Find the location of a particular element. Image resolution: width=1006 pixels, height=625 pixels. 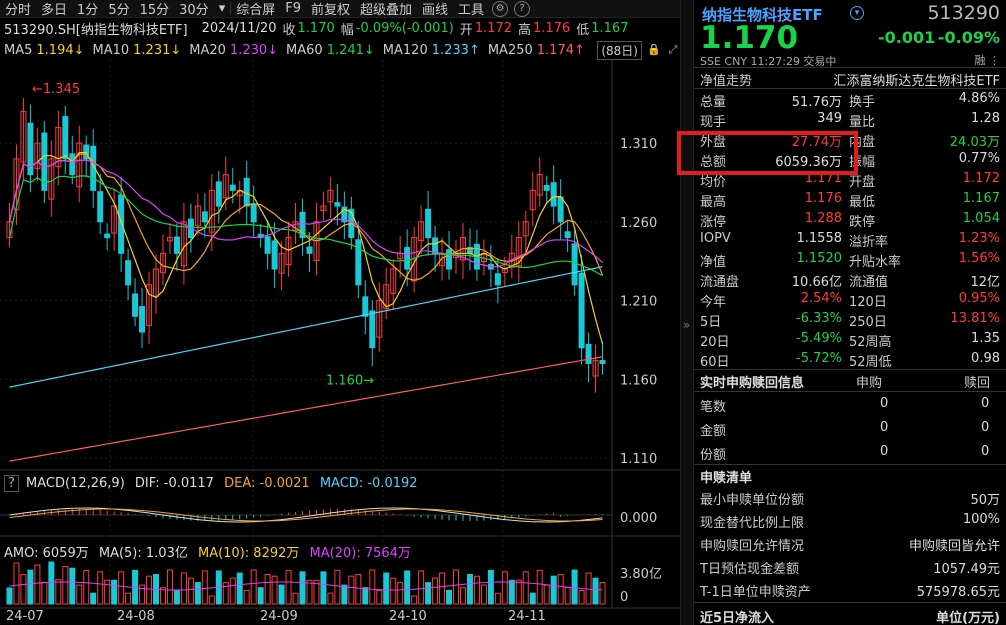

period-tab-fenshi: 分时 is located at coordinates (18, 9).